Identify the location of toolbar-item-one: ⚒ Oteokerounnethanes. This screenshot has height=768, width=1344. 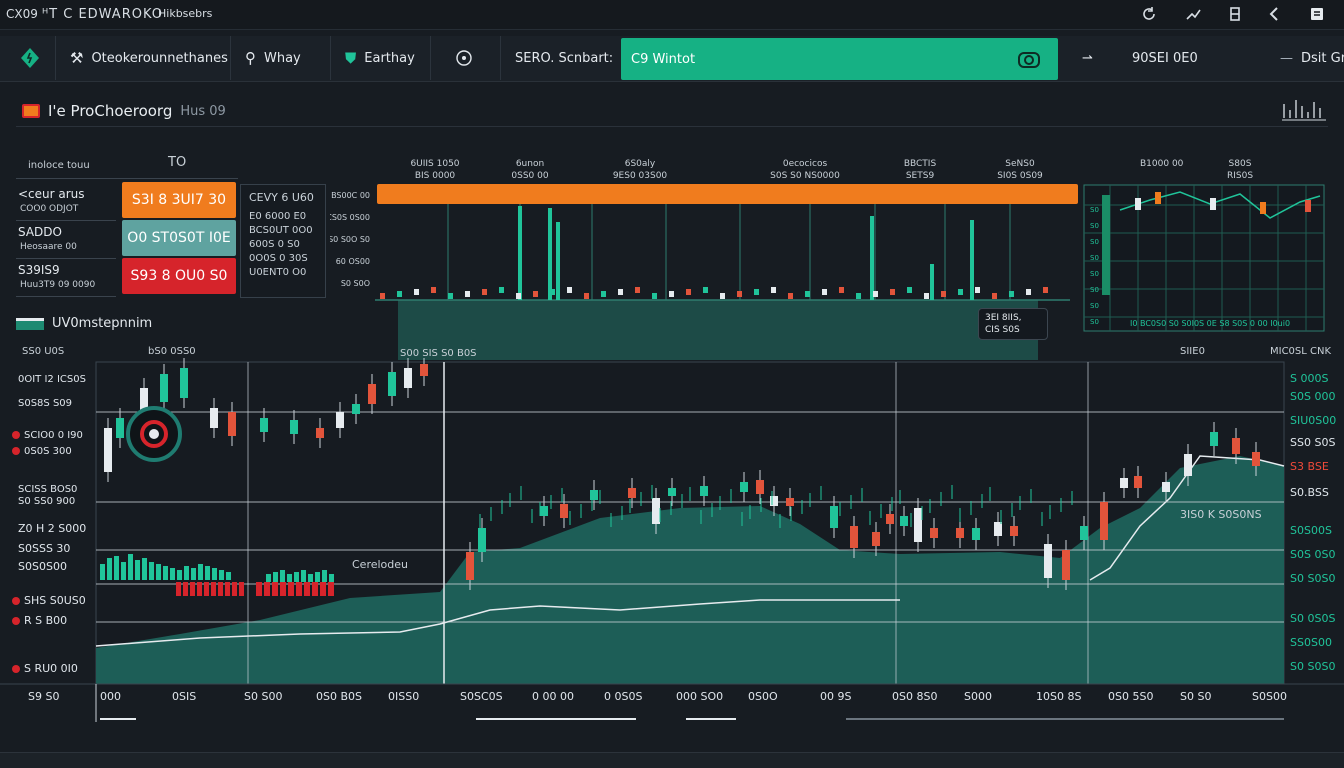
(143, 58).